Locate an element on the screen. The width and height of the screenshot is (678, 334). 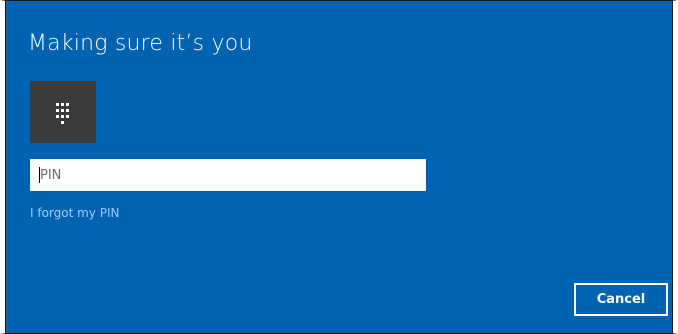
text-caret is located at coordinates (39, 175).